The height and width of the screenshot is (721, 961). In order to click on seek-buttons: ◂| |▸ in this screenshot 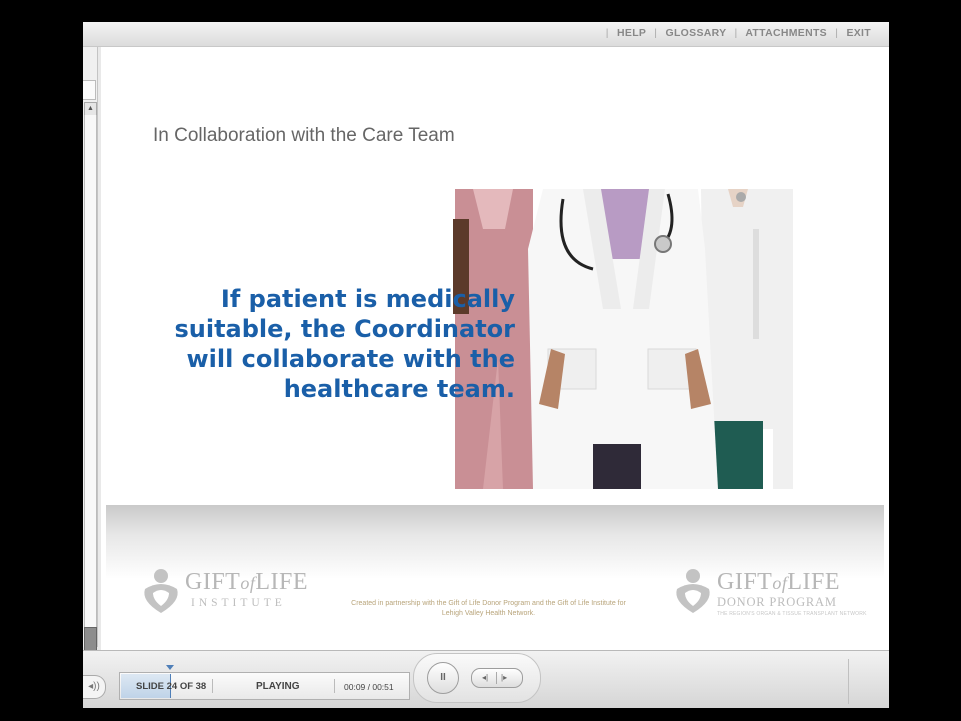, I will do `click(497, 678)`.